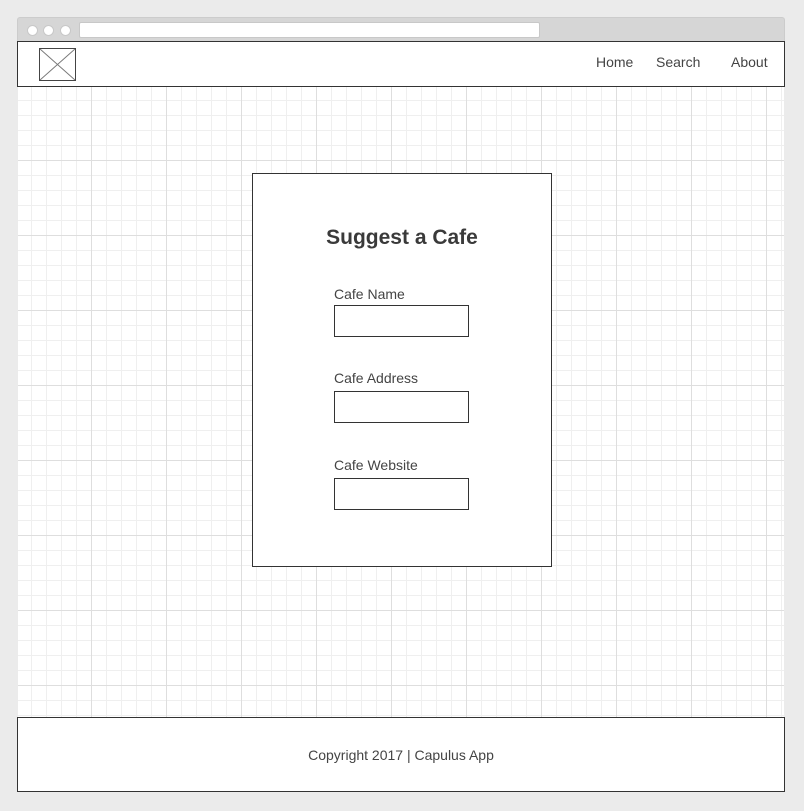 The width and height of the screenshot is (804, 811). I want to click on window-minimize-dot, so click(48, 30).